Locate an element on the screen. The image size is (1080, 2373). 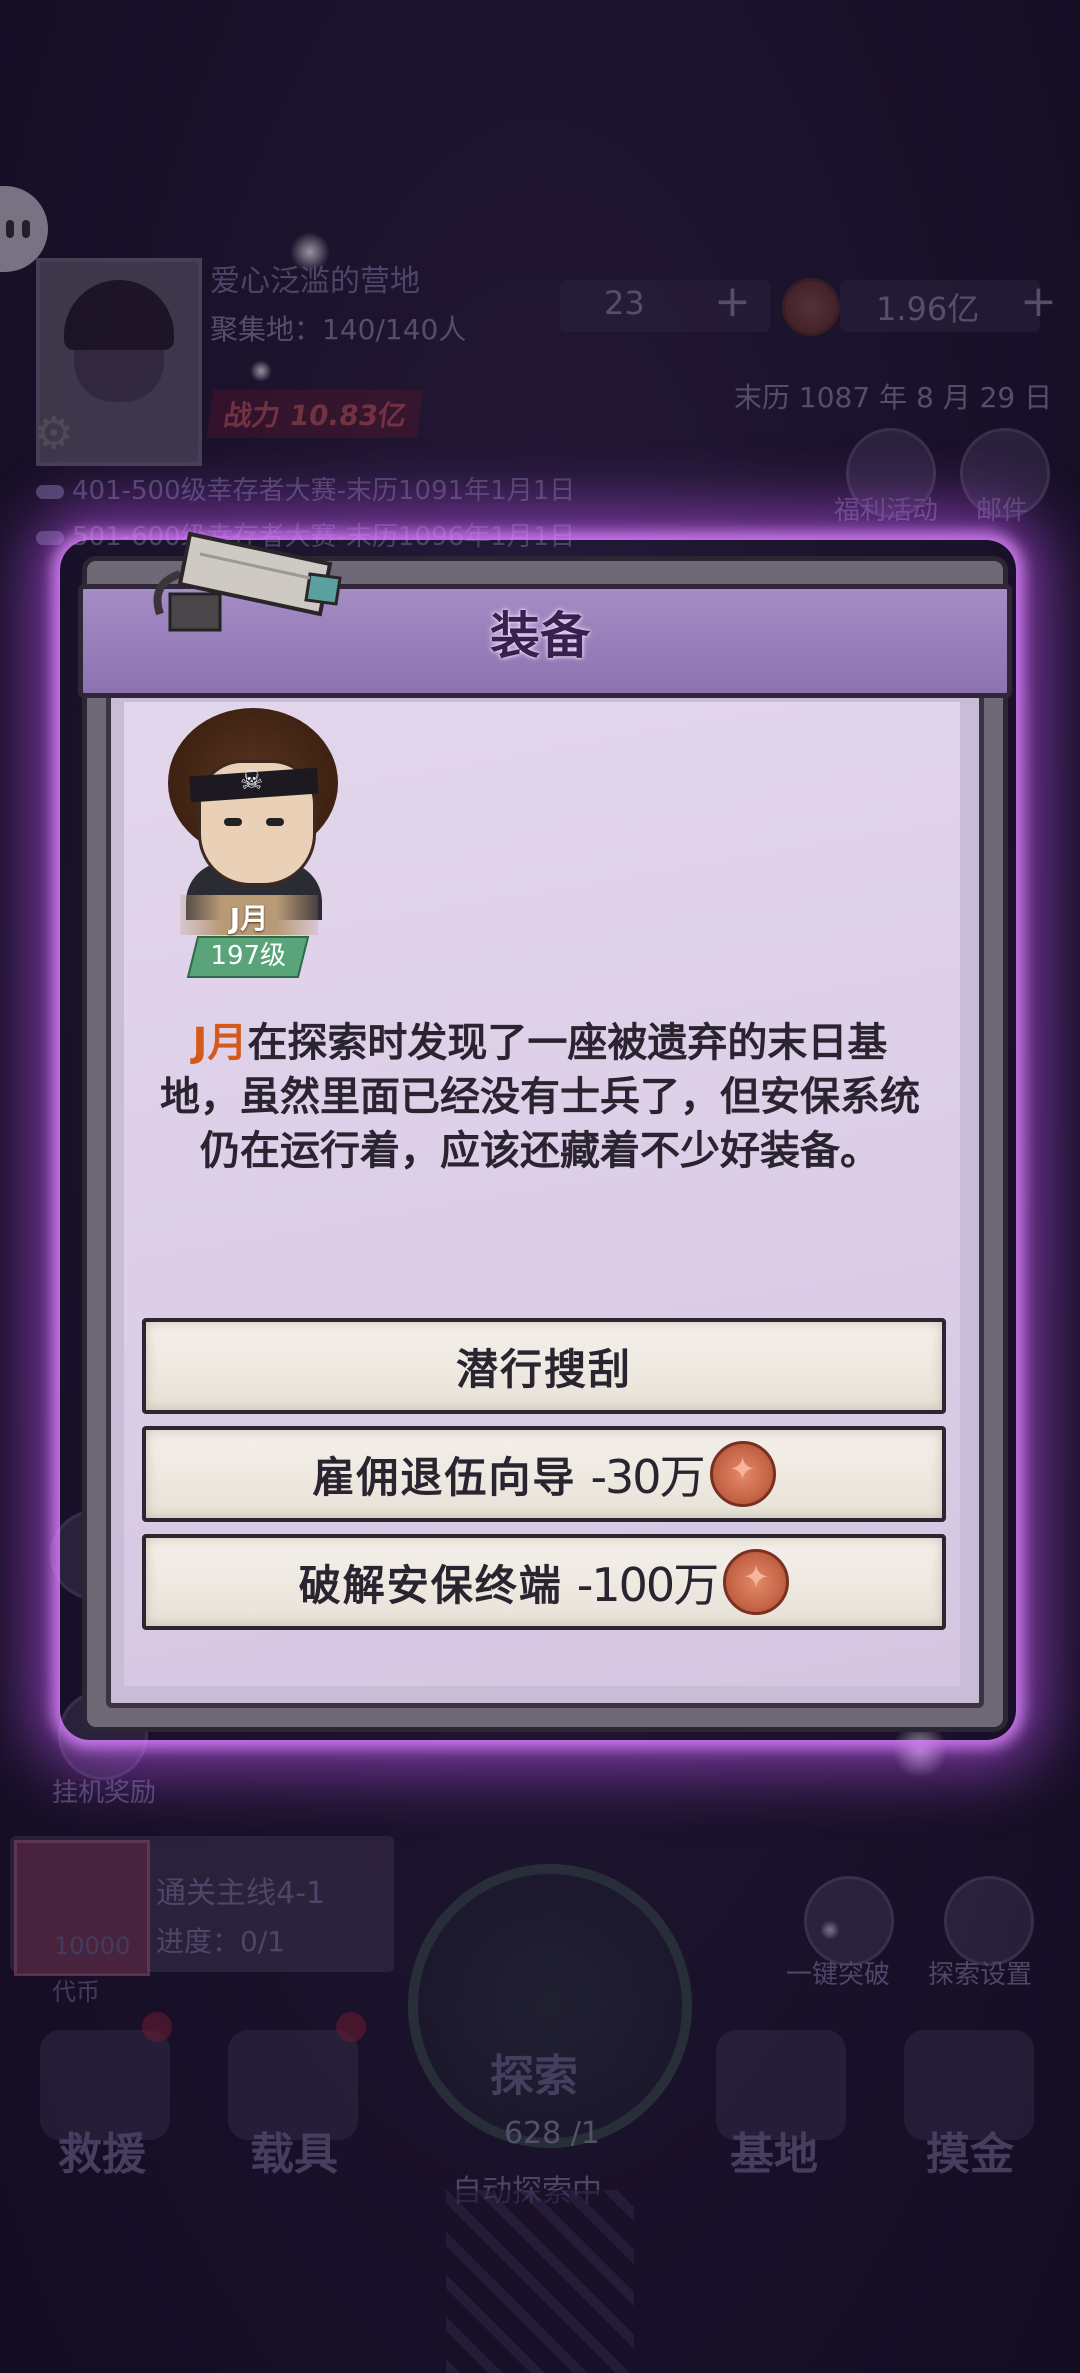
event-character-name: J月 is located at coordinates (220, 1043).